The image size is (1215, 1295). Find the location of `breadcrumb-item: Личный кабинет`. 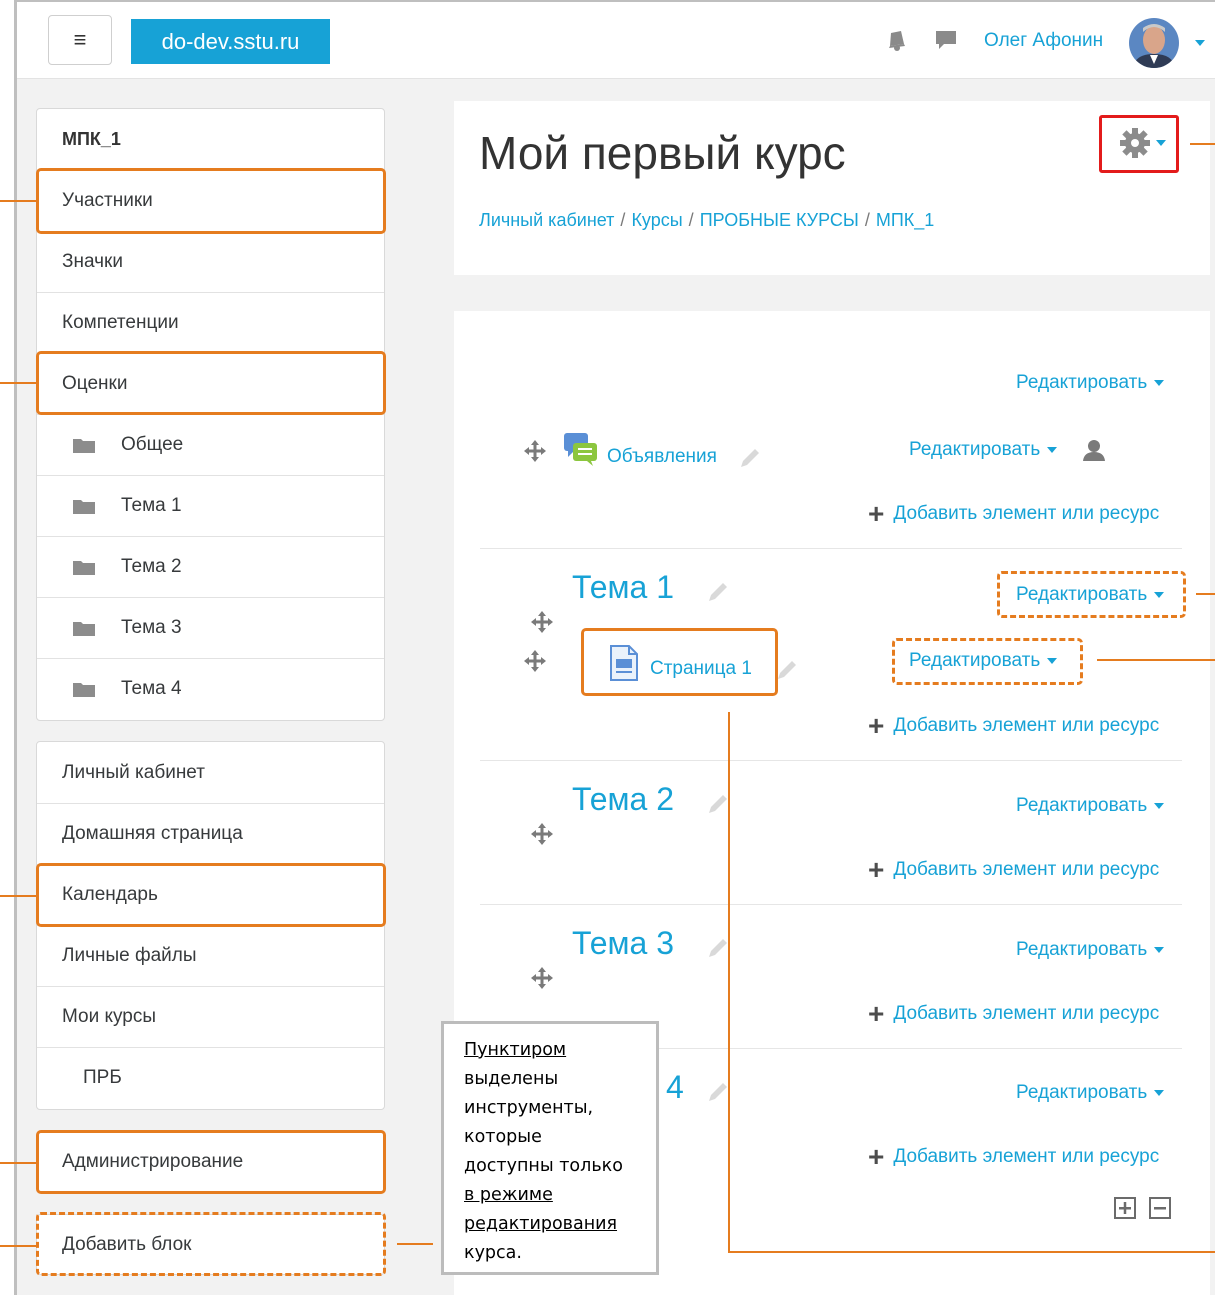

breadcrumb-item: Личный кабинет is located at coordinates (546, 220).